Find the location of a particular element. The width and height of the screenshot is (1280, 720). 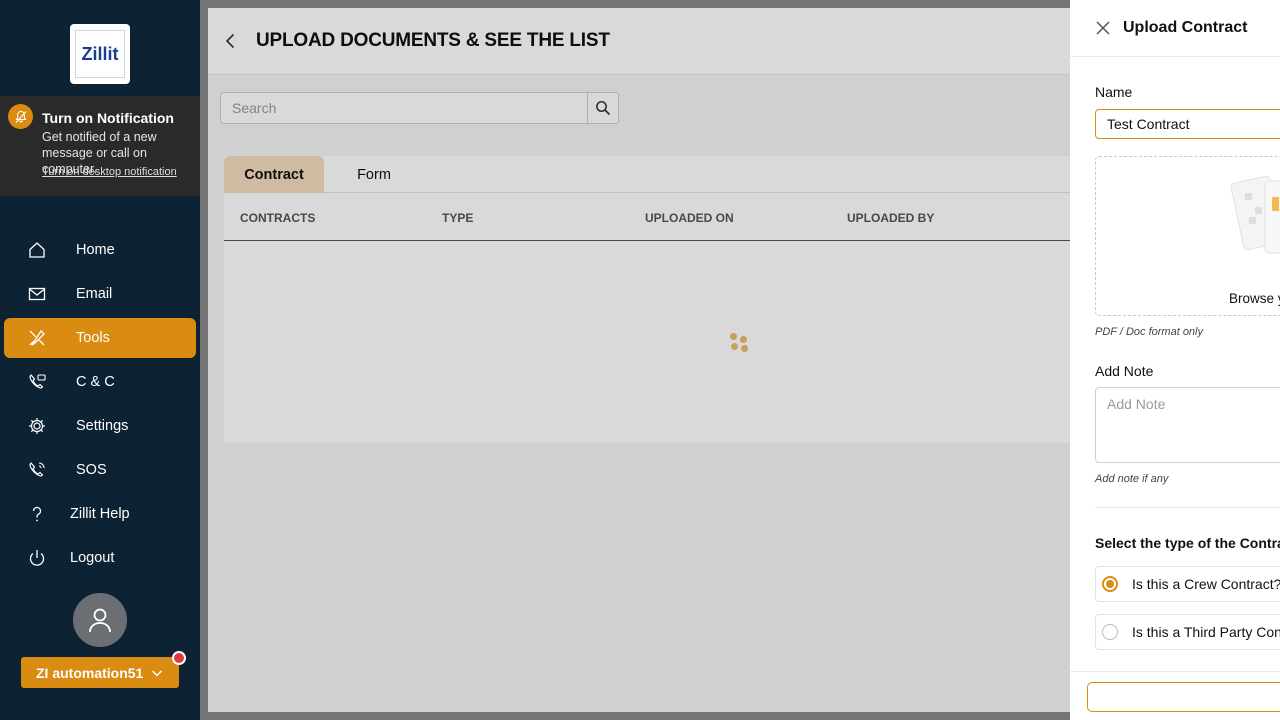

tools-icon is located at coordinates (37, 338).